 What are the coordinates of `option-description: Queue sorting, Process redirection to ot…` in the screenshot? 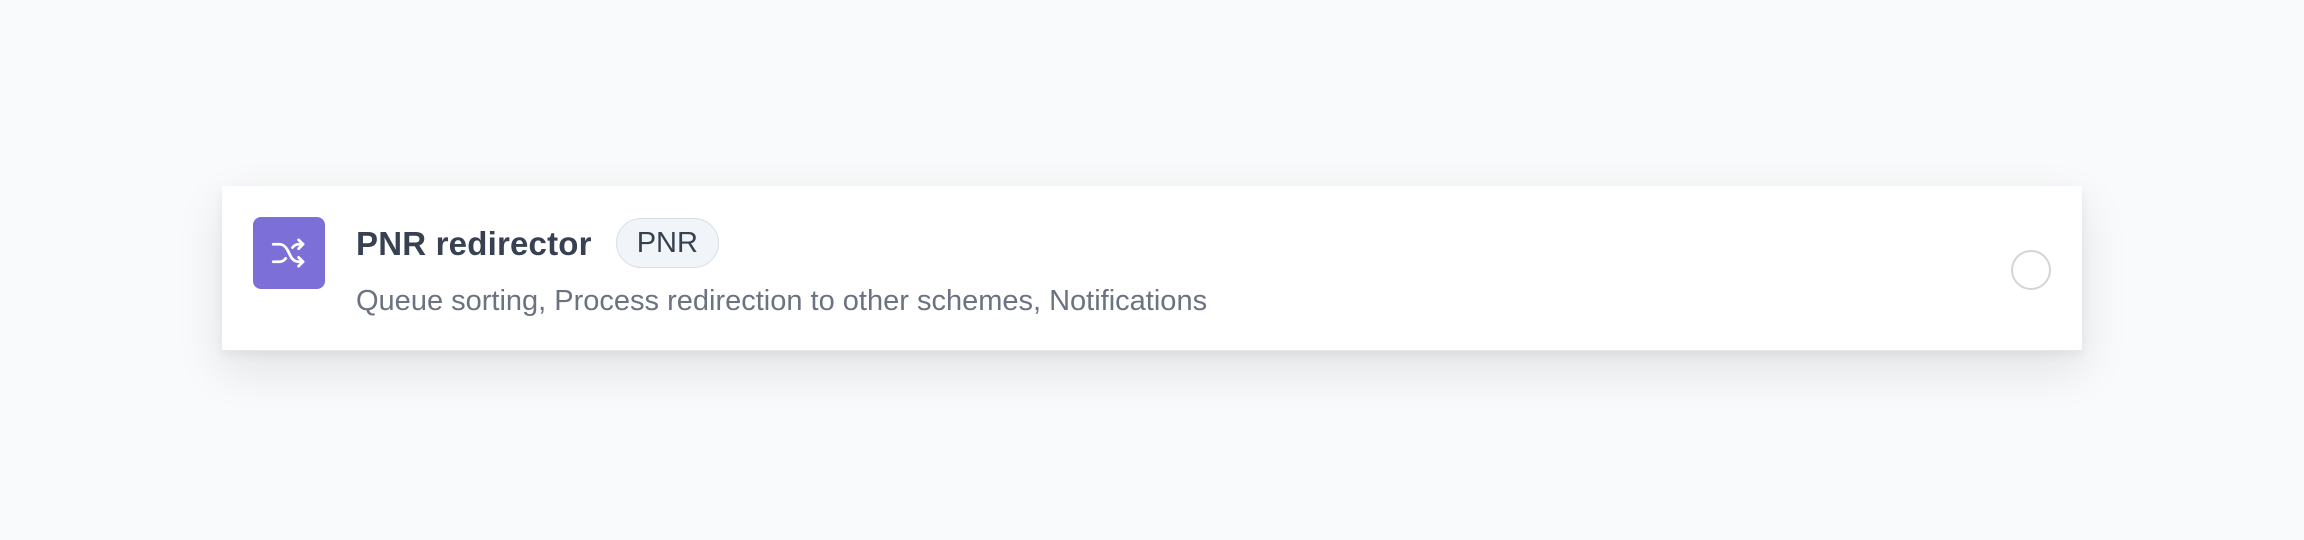 It's located at (782, 301).